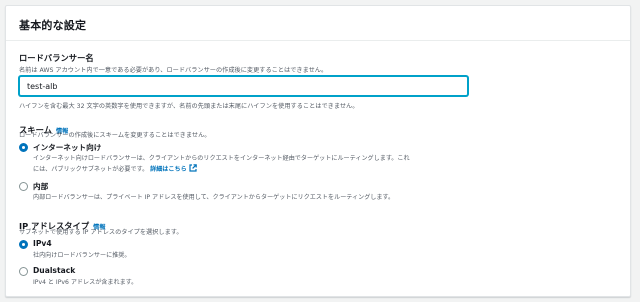 This screenshot has width=640, height=302. What do you see at coordinates (40, 186) in the screenshot?
I see `scheme-internal-label: 内部` at bounding box center [40, 186].